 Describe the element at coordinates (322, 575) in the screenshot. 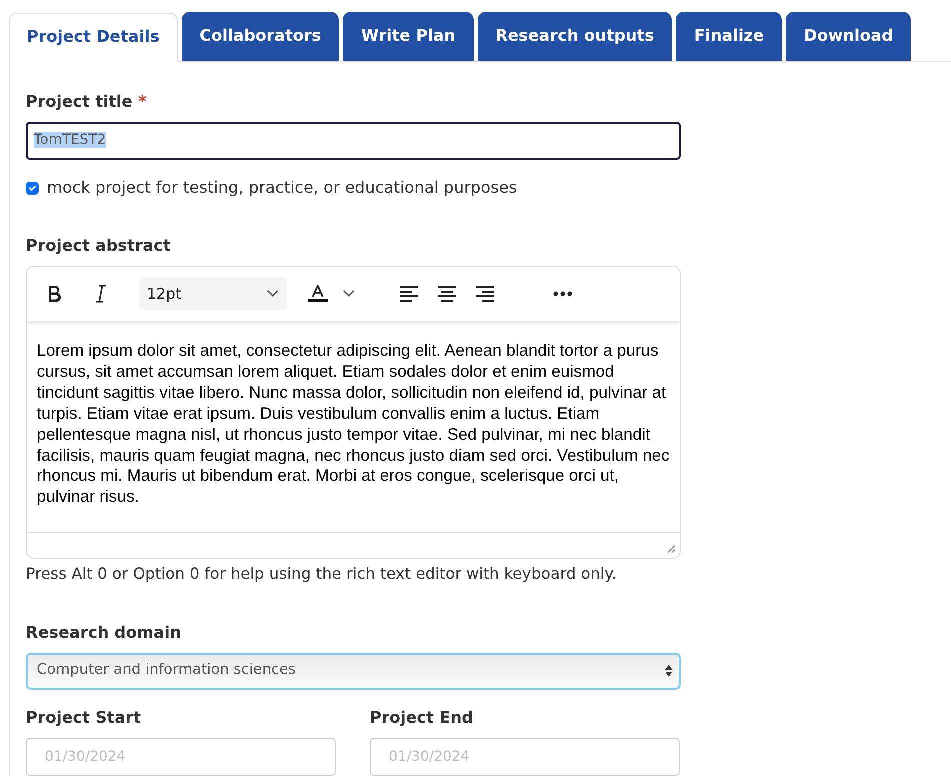

I see `editor-help-text: Press Alt 0 or Option 0 for help using the rich text editor with keyboard only.` at that location.